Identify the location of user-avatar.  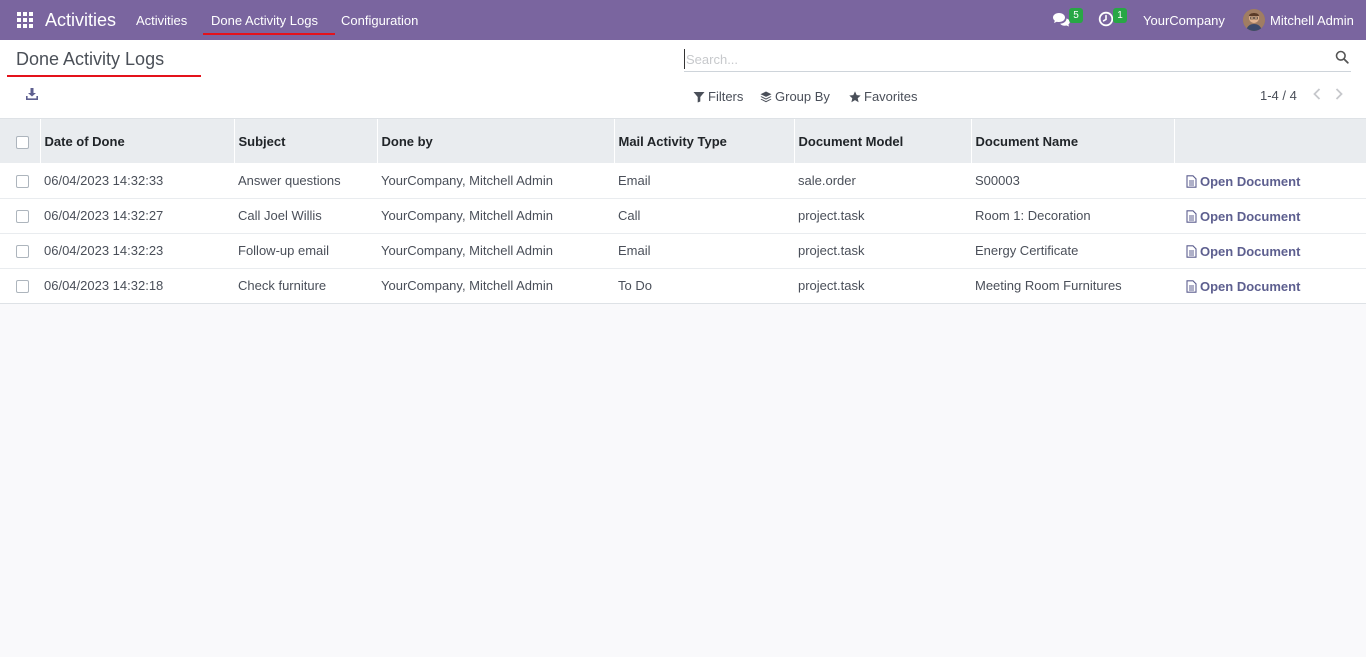
(1254, 20).